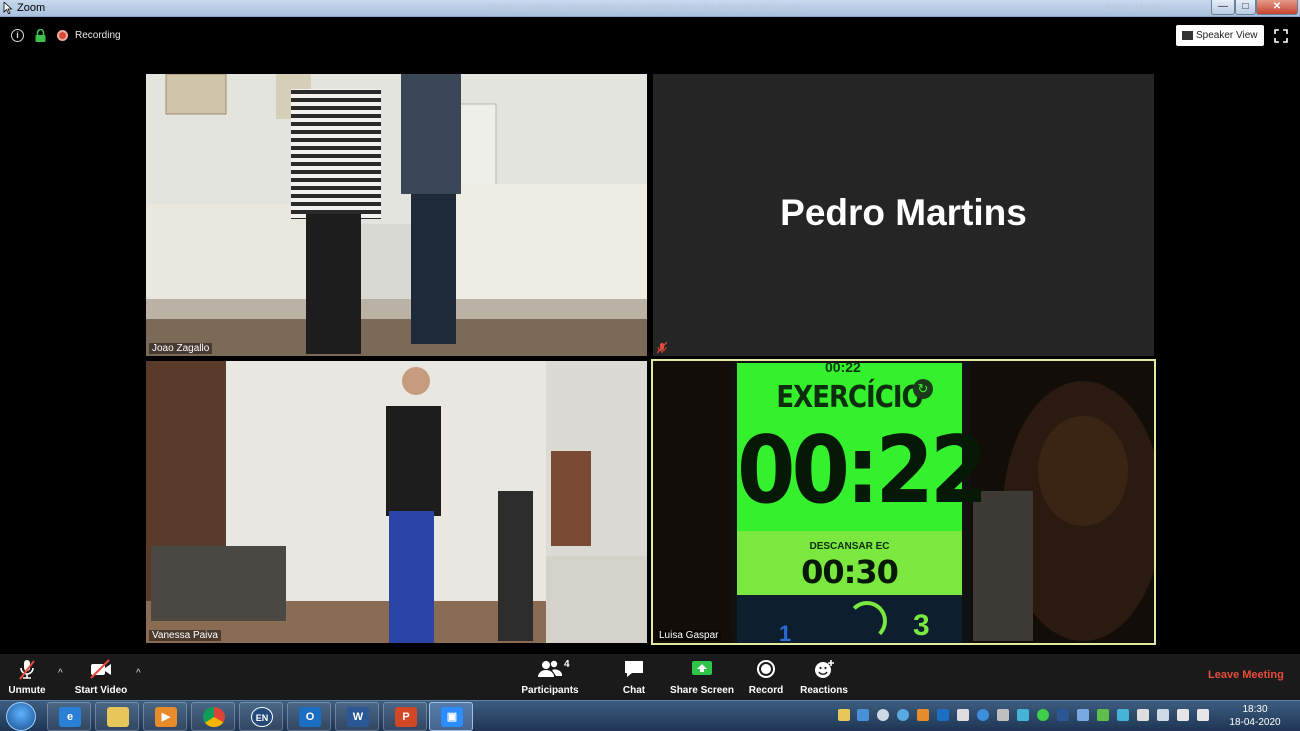  I want to click on tray-drive-icon, so click(1003, 715).